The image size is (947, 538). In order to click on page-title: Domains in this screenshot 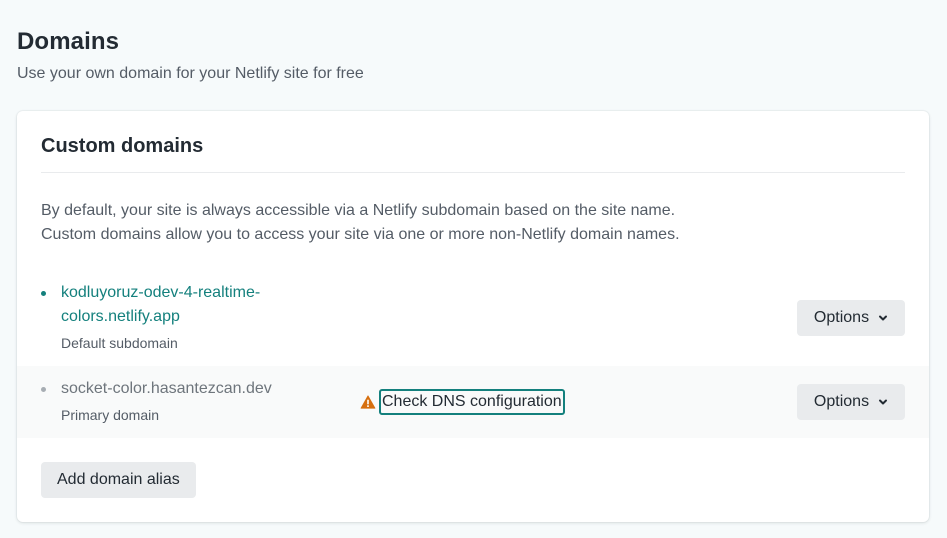, I will do `click(68, 41)`.